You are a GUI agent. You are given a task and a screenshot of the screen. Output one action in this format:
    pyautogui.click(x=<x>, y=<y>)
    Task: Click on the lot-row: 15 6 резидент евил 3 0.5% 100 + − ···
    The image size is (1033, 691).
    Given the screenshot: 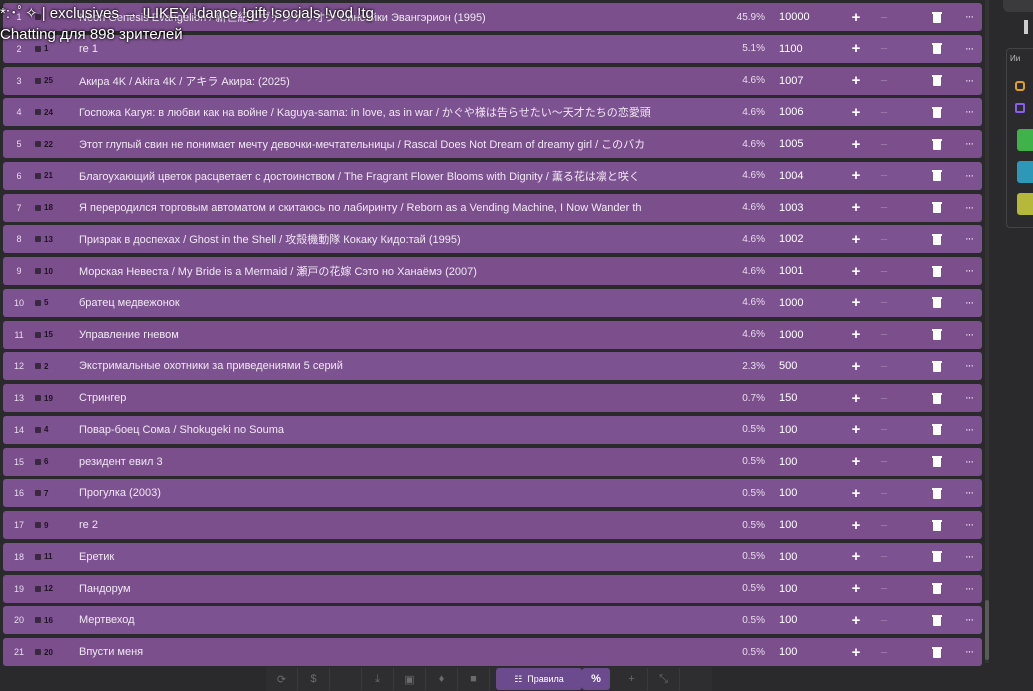 What is the action you would take?
    pyautogui.click(x=492, y=461)
    